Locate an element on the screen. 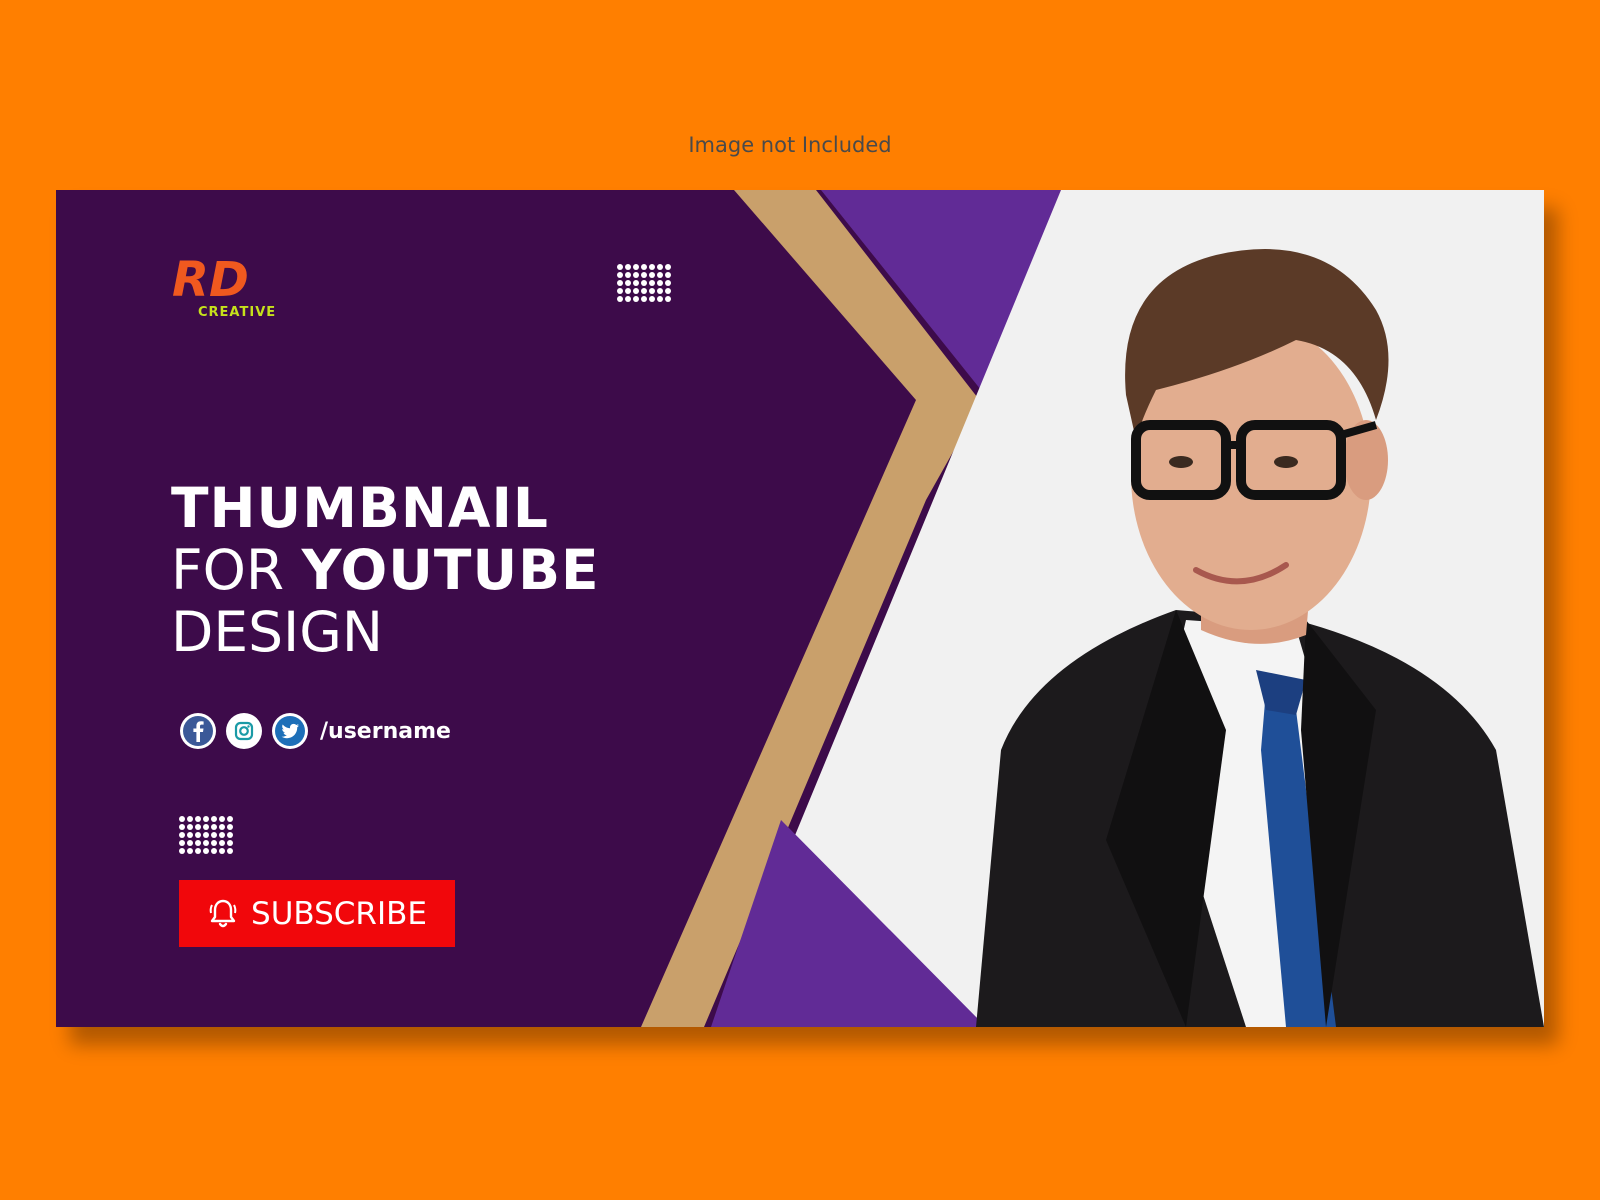 This screenshot has width=1600, height=1200. rd-creative-logo: RD CREATIVE is located at coordinates (245, 289).